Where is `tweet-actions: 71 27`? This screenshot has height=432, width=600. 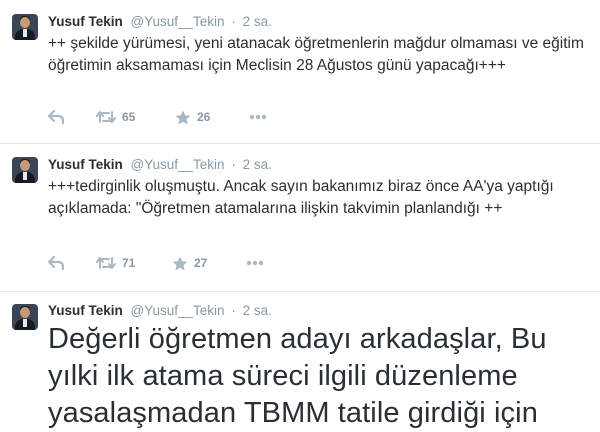 tweet-actions: 71 27 is located at coordinates (198, 263).